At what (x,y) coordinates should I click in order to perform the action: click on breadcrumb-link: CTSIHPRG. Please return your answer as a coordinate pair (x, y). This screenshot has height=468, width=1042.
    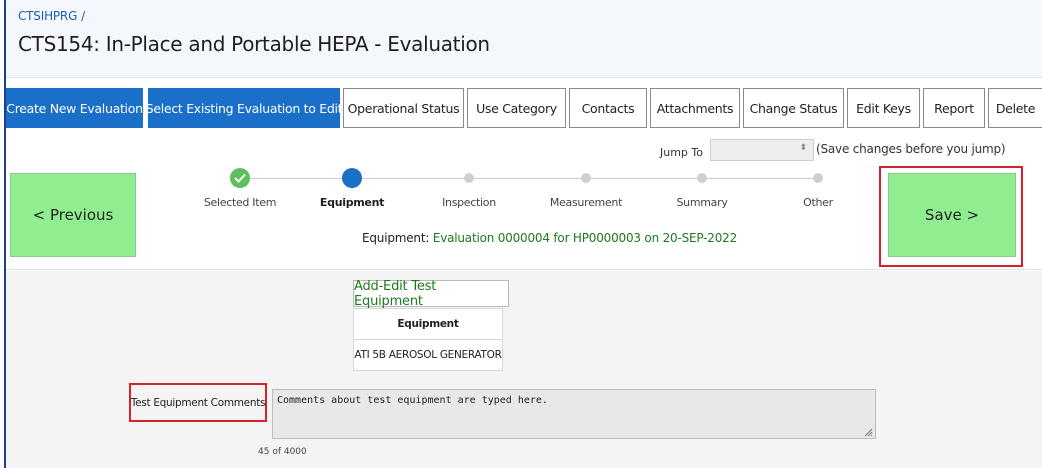
    Looking at the image, I should click on (47, 16).